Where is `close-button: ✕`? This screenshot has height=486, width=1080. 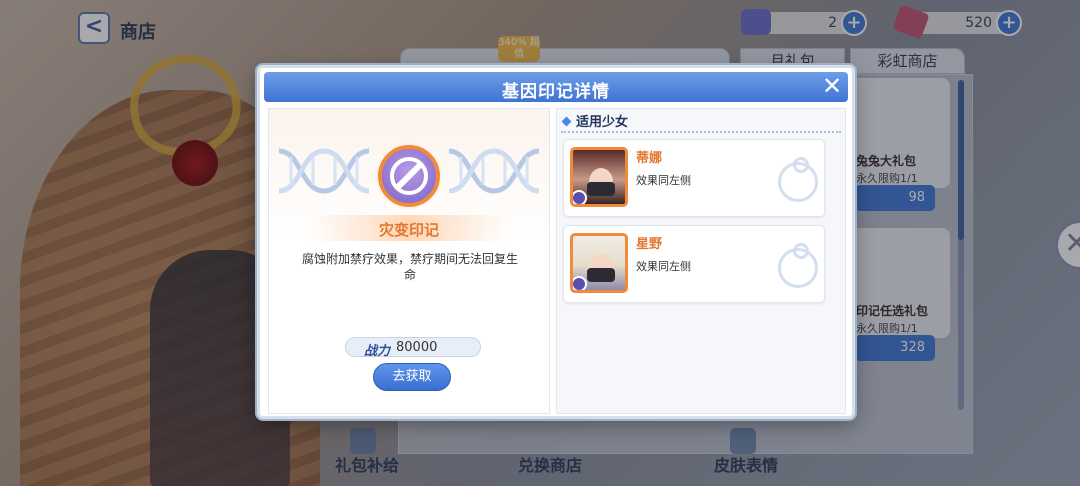
close-button: ✕ is located at coordinates (832, 86).